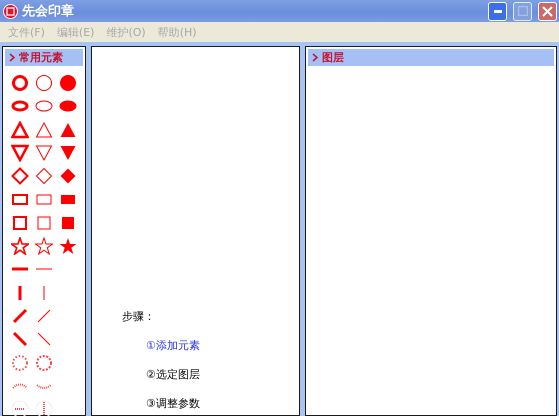 The height and width of the screenshot is (416, 559). I want to click on step-link: ②选定图层, so click(210, 374).